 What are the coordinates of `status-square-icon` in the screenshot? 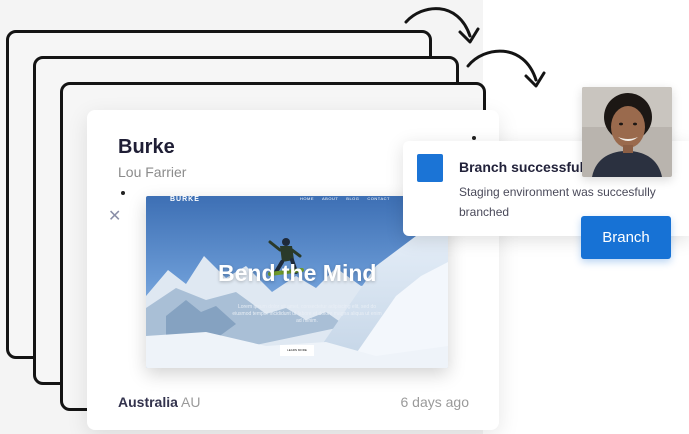 It's located at (430, 168).